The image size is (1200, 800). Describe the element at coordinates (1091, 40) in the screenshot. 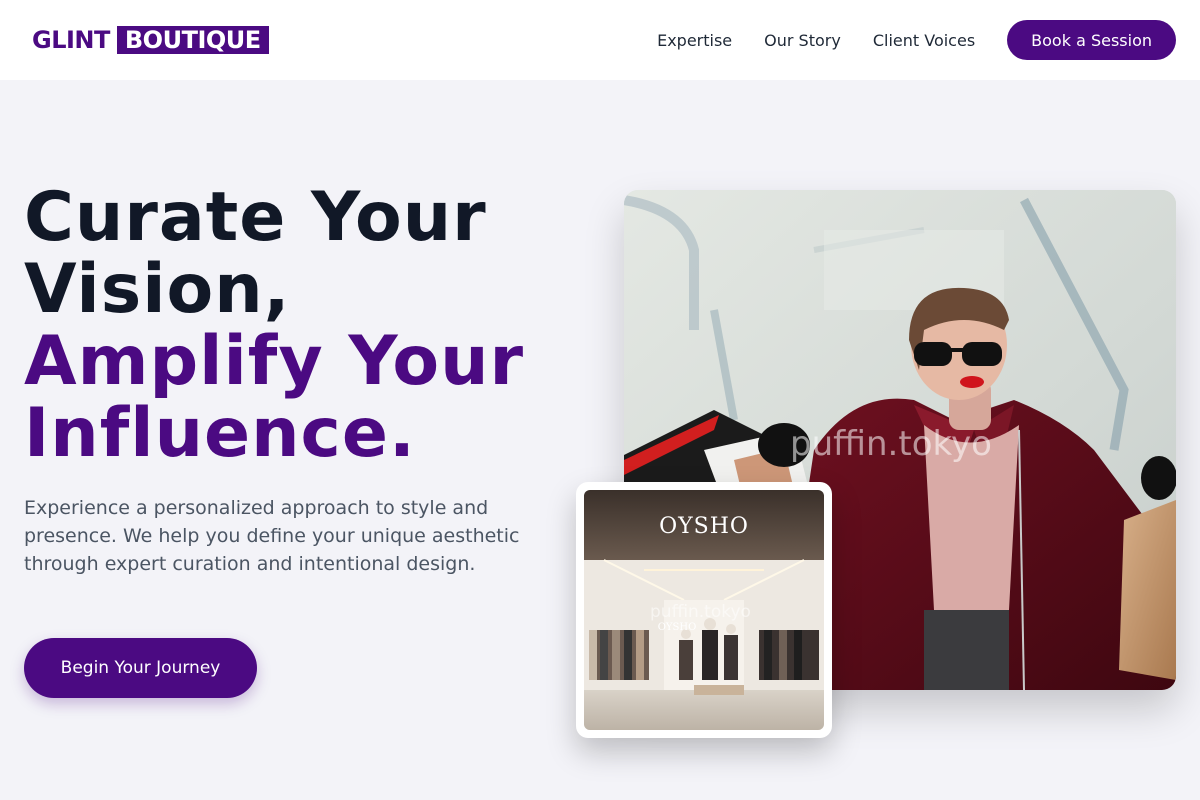

I see `book-session-button: Book a Session` at that location.